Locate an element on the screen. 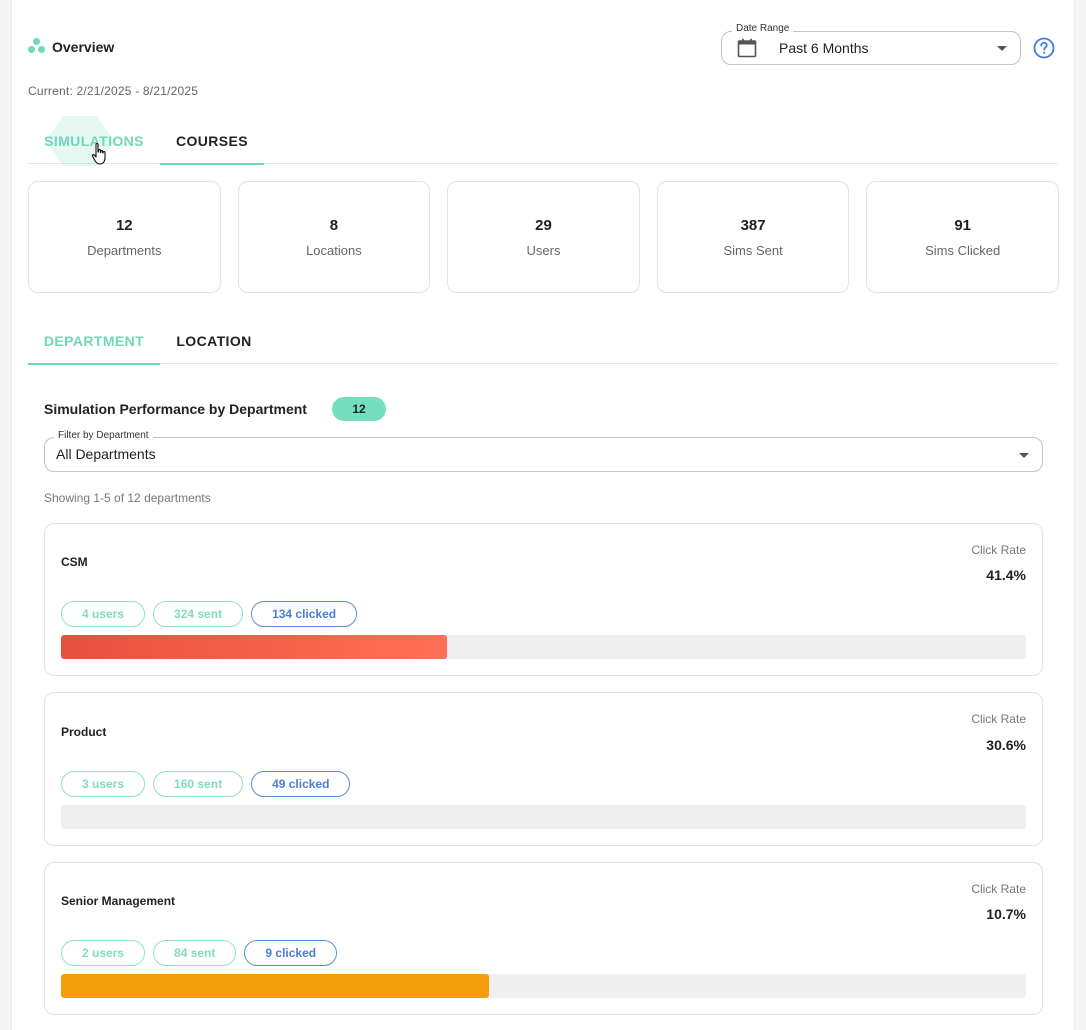 This screenshot has height=1030, width=1086. stat-value: 91 is located at coordinates (963, 225).